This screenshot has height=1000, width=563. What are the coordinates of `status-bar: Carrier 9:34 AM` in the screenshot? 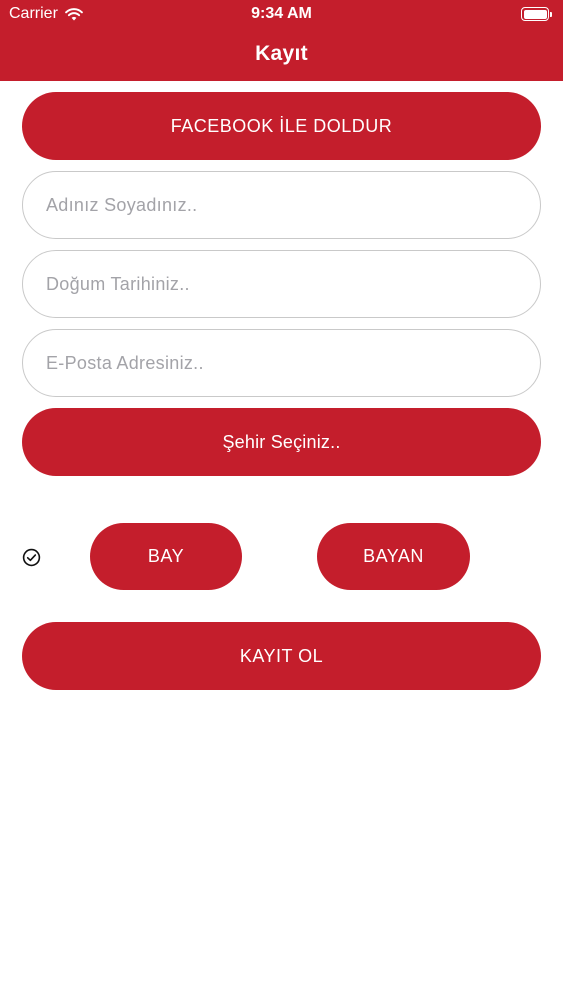 It's located at (281, 14).